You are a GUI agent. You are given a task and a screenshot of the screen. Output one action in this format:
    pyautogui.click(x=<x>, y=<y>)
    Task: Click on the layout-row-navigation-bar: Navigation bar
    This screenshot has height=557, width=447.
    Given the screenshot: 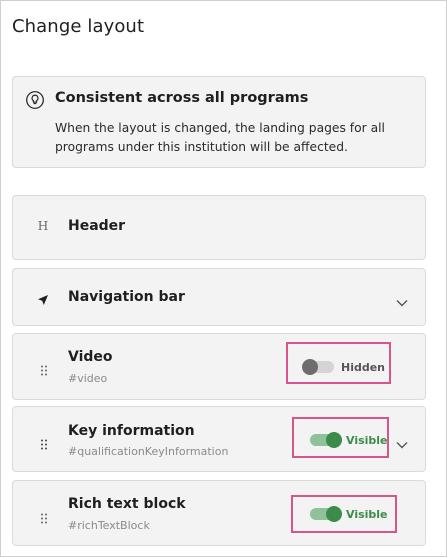 What is the action you would take?
    pyautogui.click(x=219, y=297)
    